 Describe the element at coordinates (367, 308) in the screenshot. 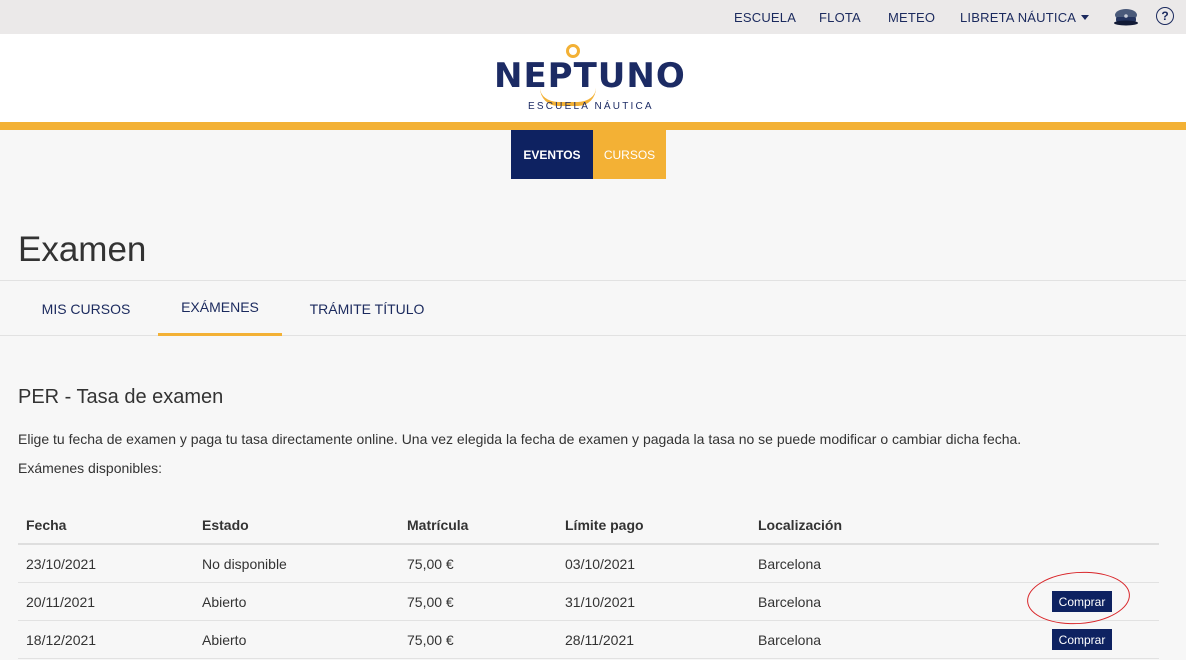

I see `tab-tramite-titulo: TRÁMITE TÍTULO` at that location.